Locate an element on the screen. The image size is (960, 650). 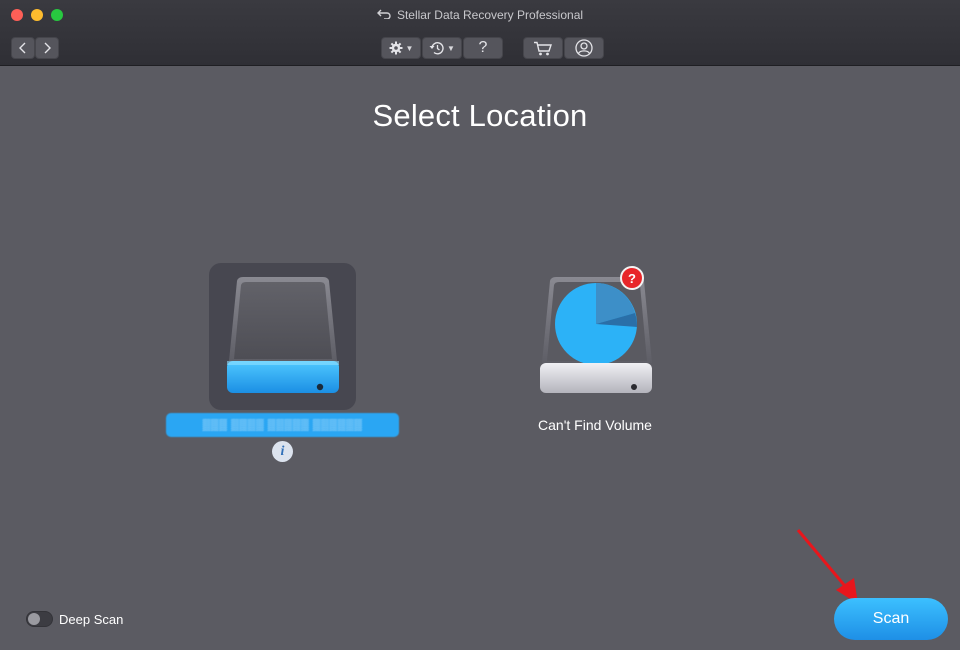
settings-menu-button: ▼ is located at coordinates (401, 48).